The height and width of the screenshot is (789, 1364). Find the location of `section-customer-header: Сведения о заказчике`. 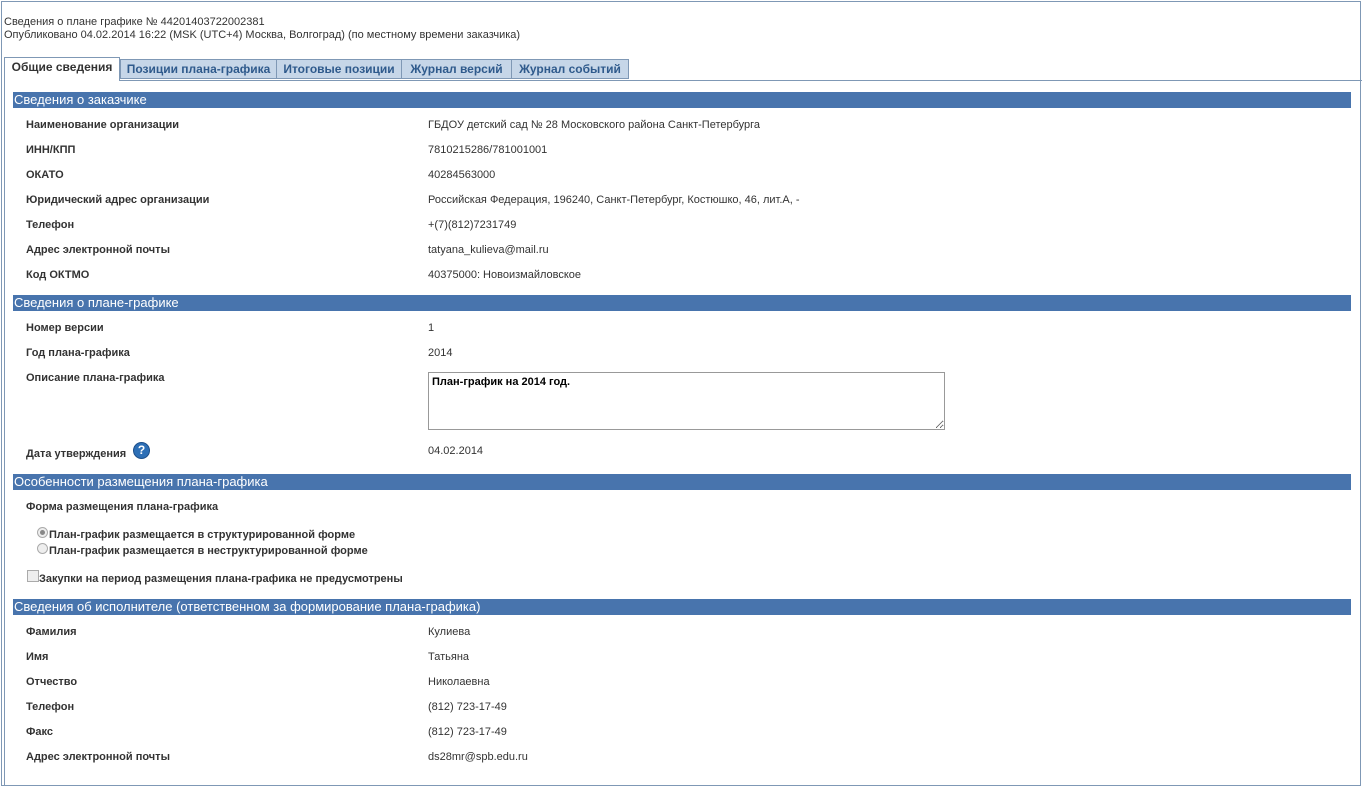

section-customer-header: Сведения о заказчике is located at coordinates (682, 100).